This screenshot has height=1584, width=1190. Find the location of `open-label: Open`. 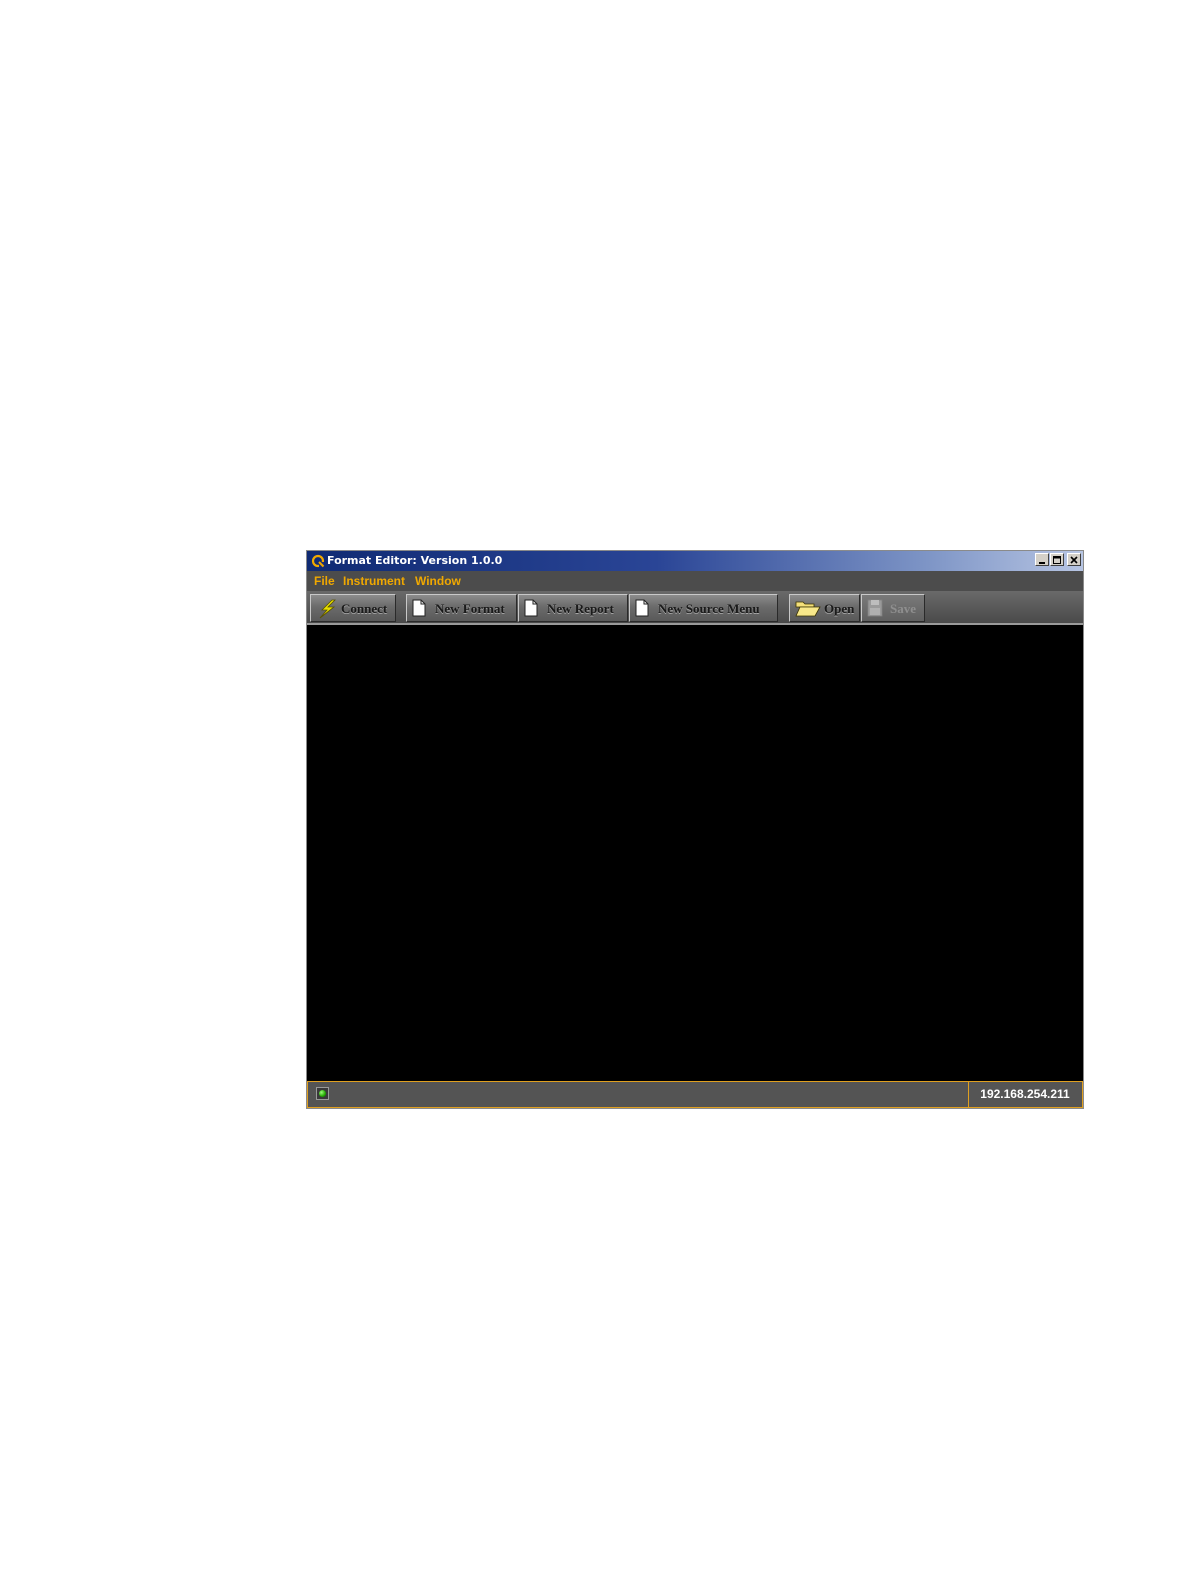

open-label: Open is located at coordinates (839, 608).